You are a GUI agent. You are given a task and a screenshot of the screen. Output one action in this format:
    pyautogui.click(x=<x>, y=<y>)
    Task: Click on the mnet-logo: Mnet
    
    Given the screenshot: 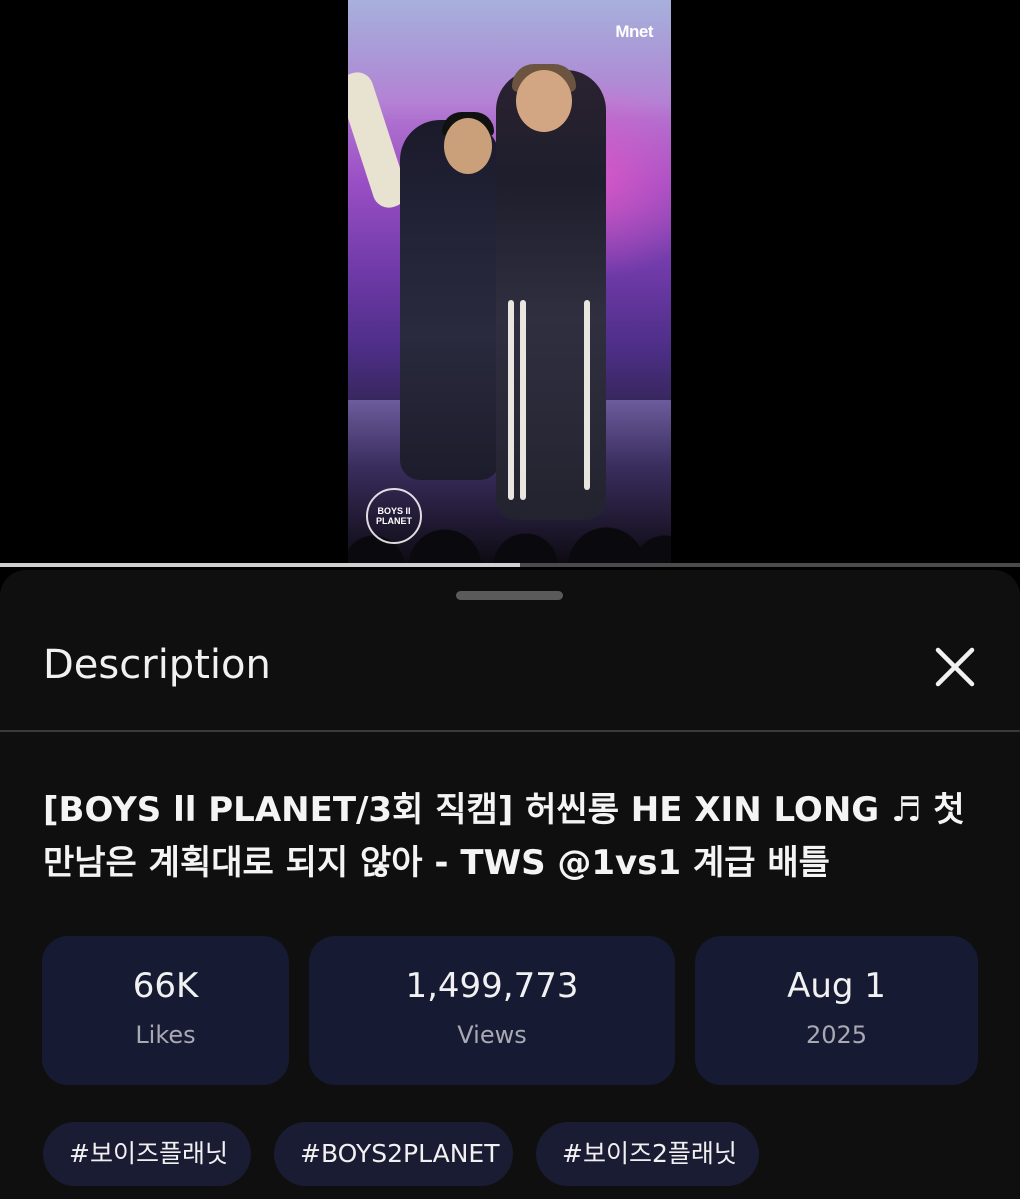 What is the action you would take?
    pyautogui.click(x=634, y=31)
    